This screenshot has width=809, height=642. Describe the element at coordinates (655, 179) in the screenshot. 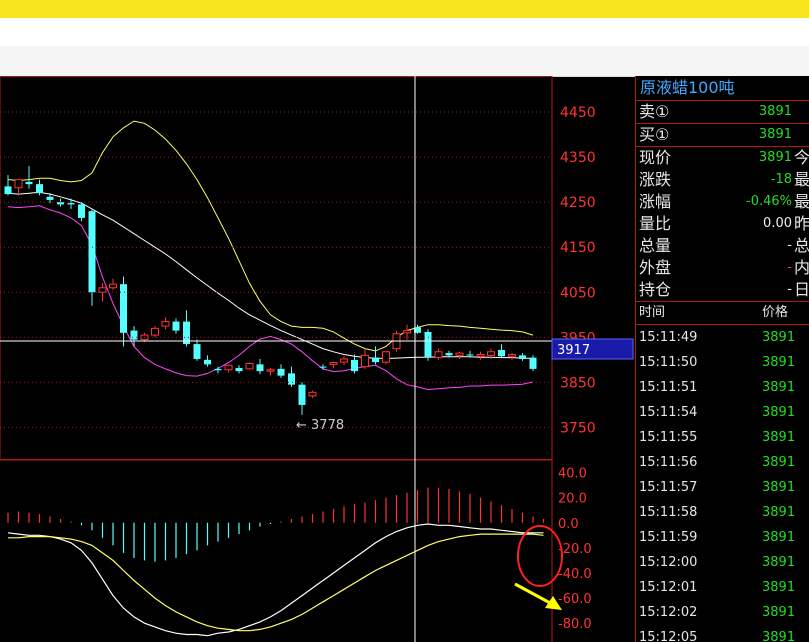

I see `quote-label: 涨跌` at that location.